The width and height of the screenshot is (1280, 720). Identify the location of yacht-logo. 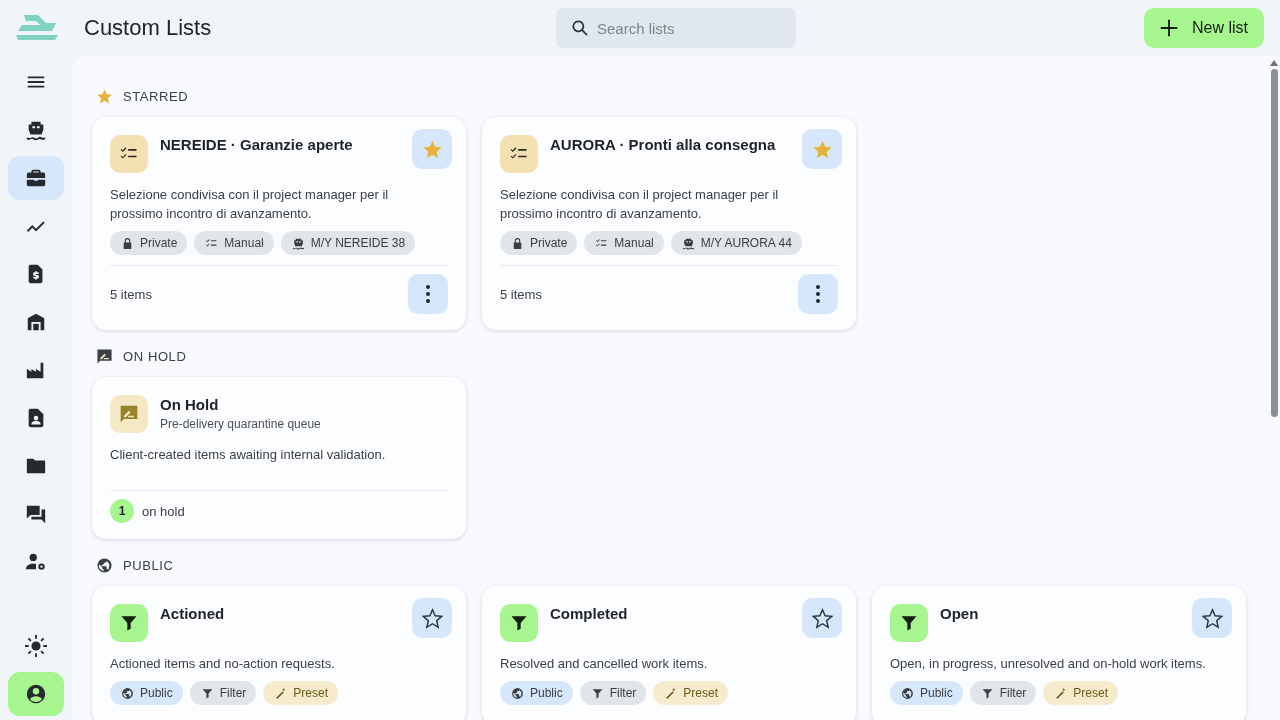
(37, 28).